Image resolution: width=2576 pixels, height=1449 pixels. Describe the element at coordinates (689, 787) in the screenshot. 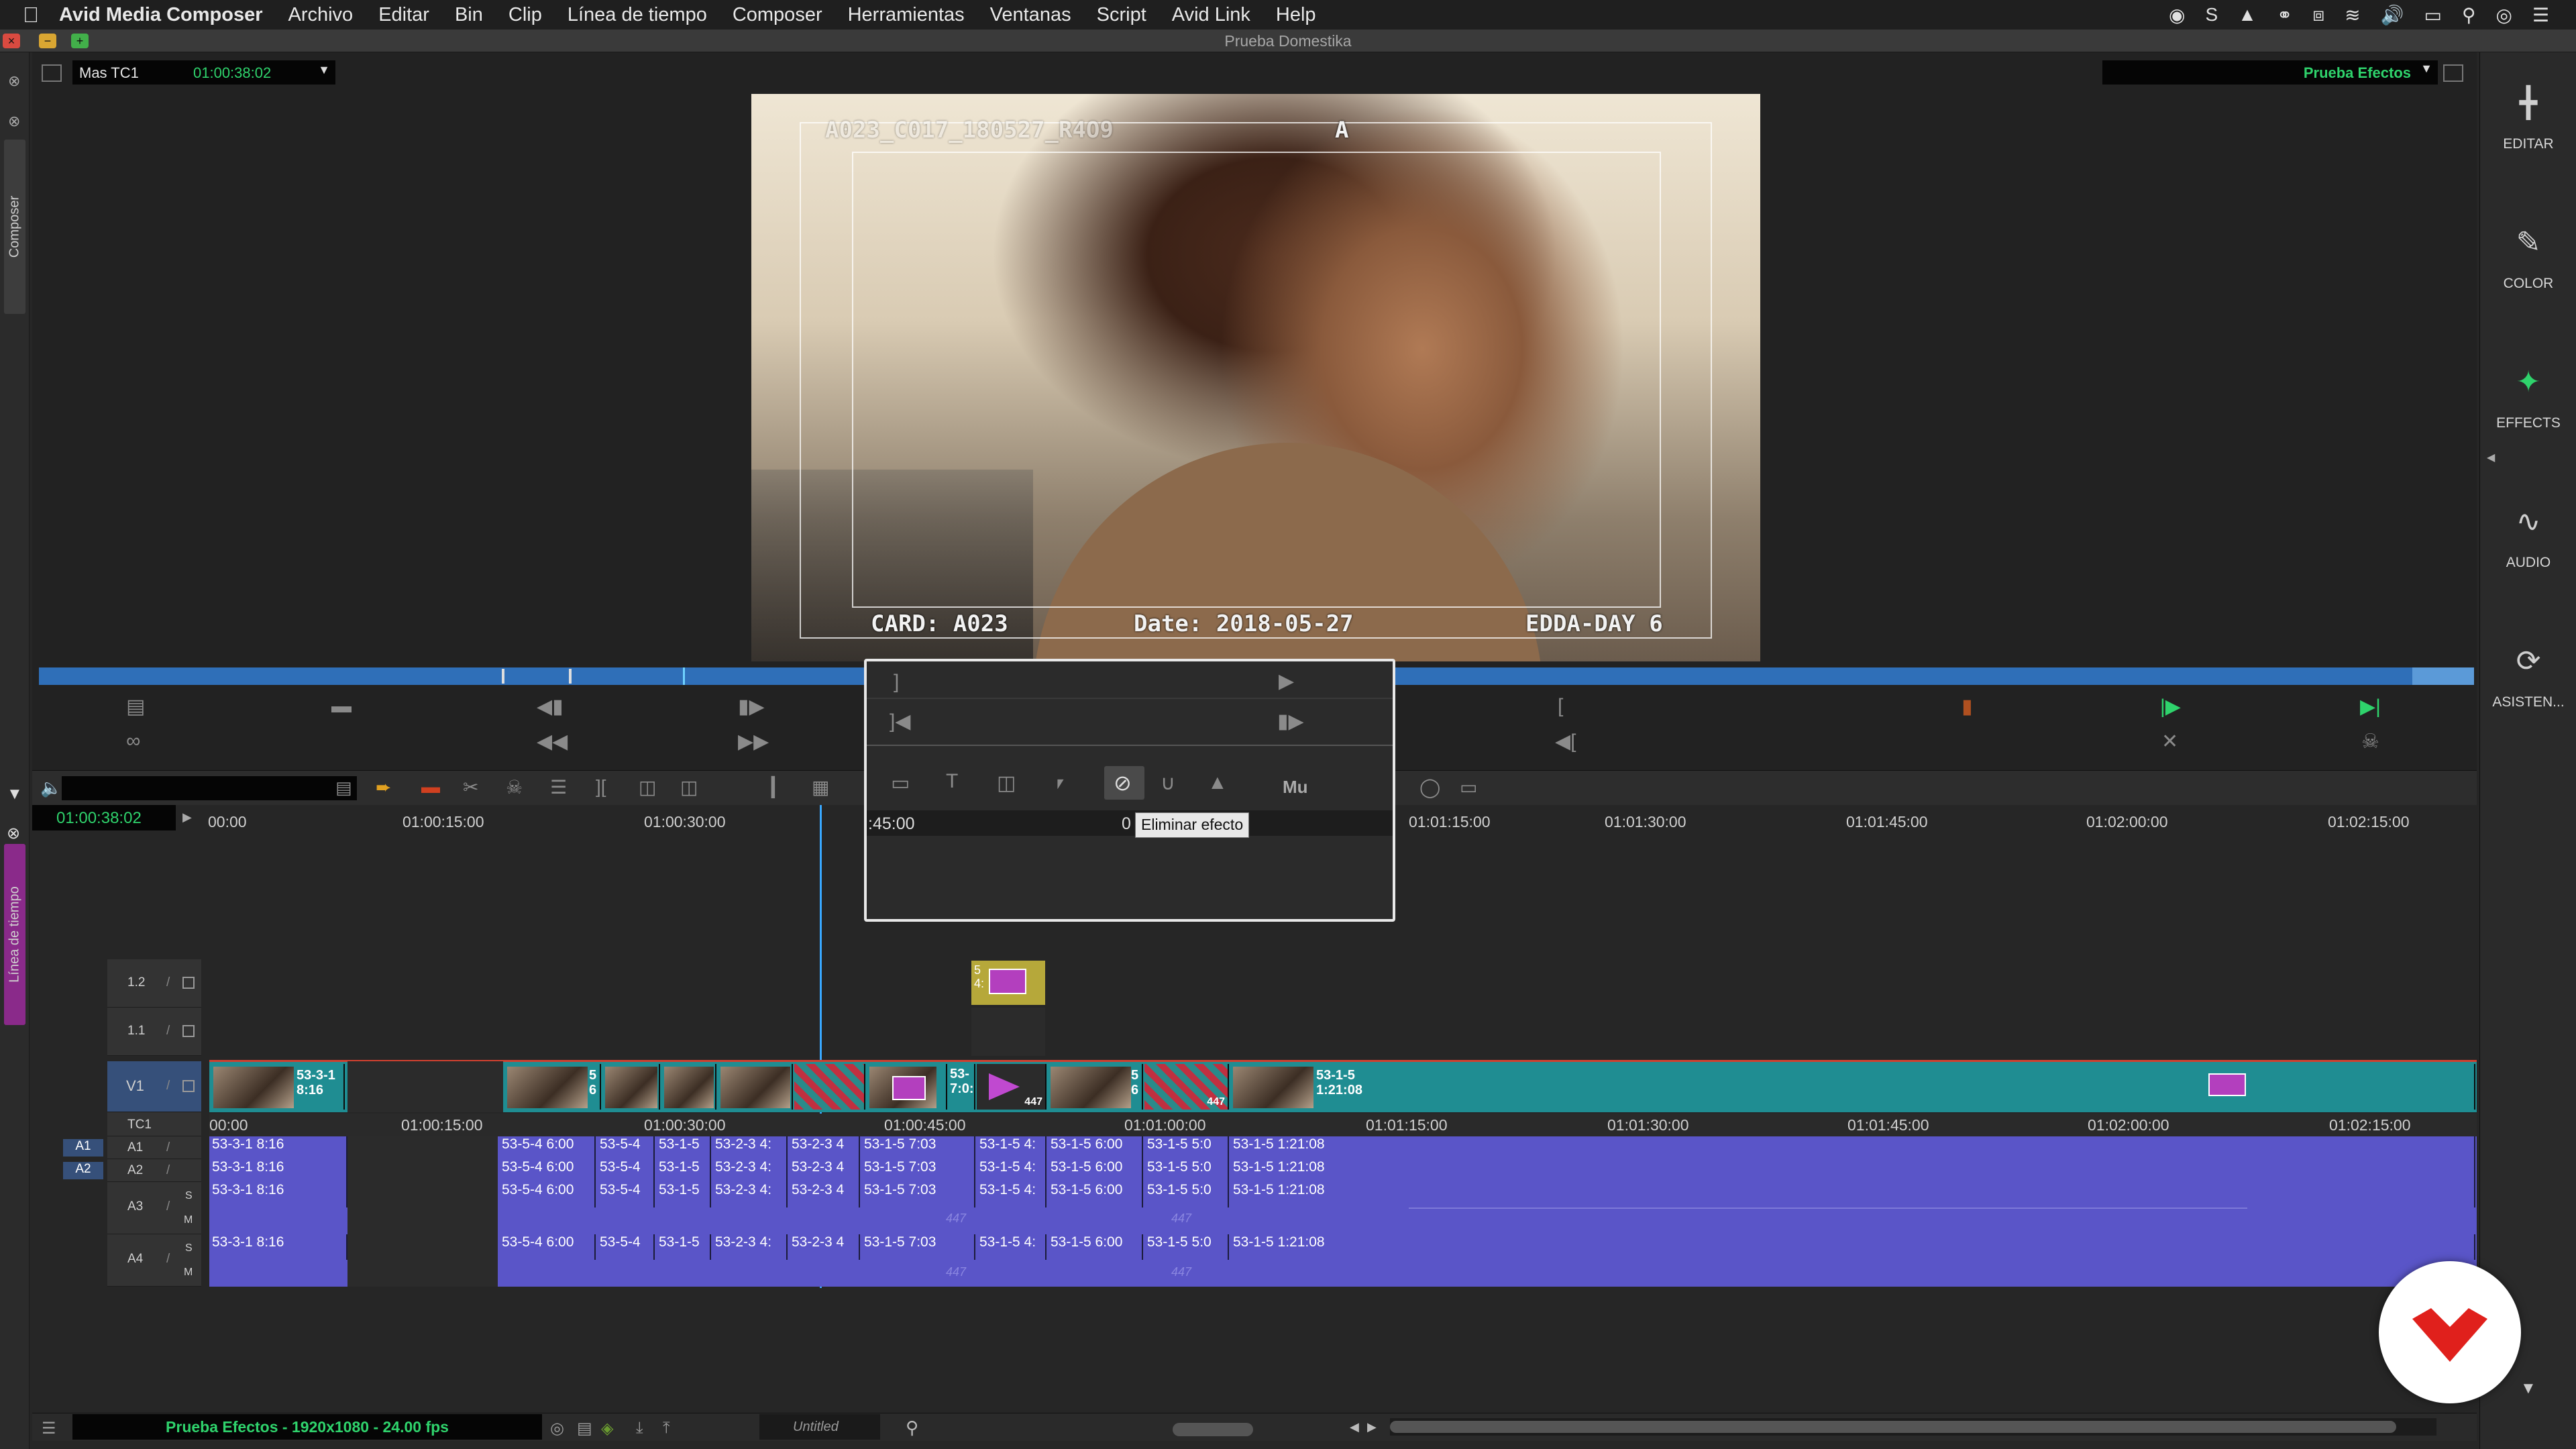

I see `match-frame-icon: ◫` at that location.